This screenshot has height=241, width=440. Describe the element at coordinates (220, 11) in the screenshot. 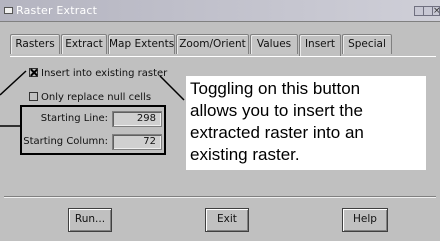

I see `title-bar: Raster Extract ×` at that location.